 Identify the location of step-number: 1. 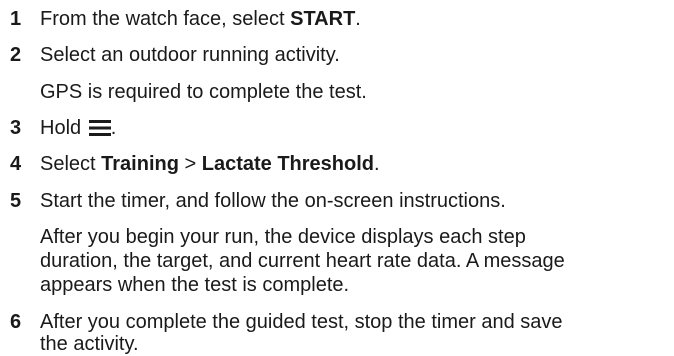
(16, 19).